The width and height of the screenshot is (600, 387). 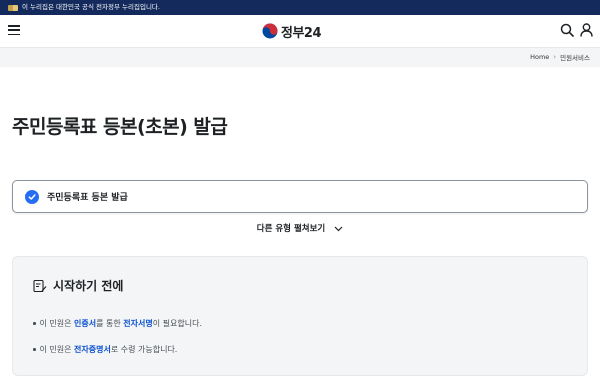 I want to click on note-text: 이 필요합니다., so click(x=177, y=323).